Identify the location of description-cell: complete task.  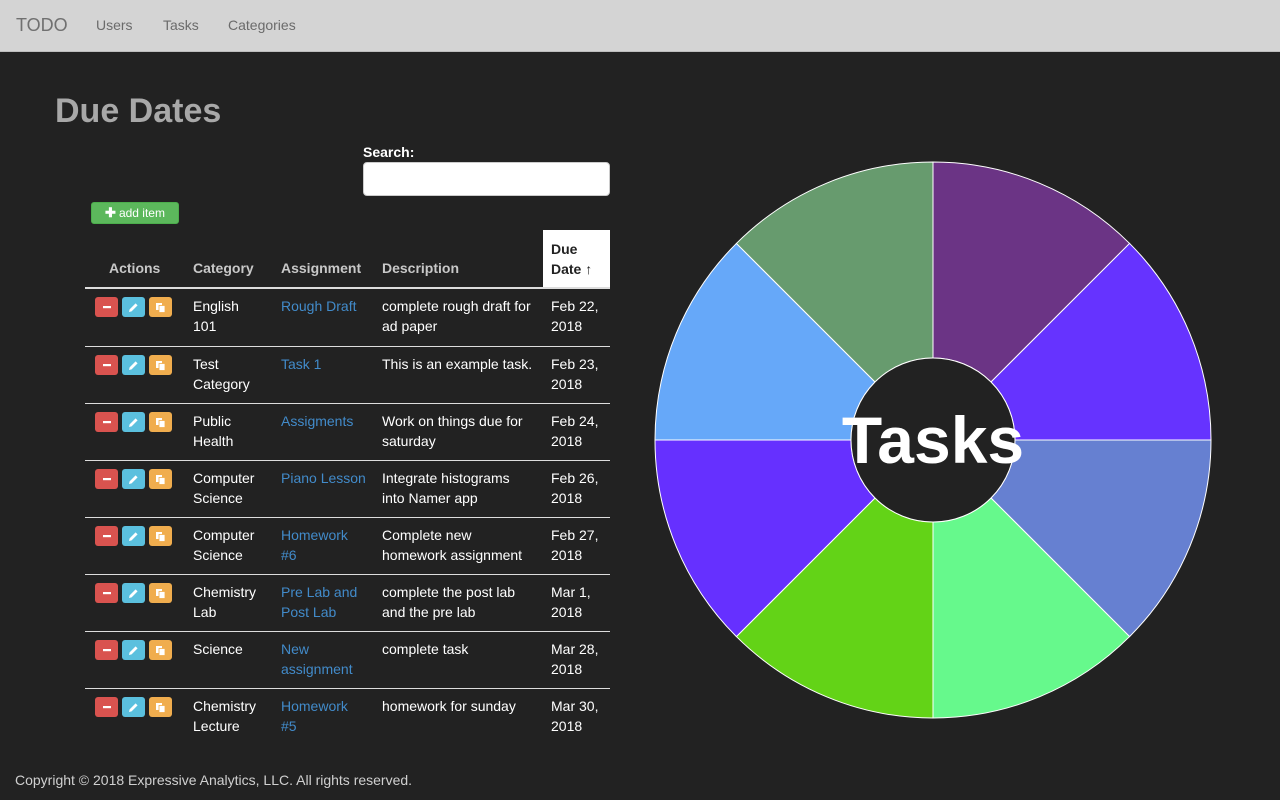
(462, 649).